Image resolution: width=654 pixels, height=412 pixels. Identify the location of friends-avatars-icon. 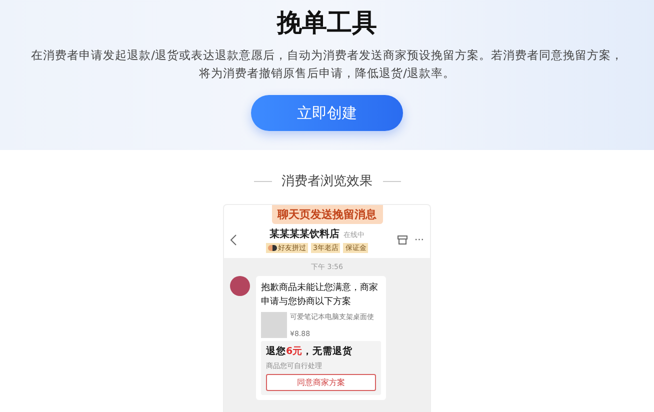
(272, 248).